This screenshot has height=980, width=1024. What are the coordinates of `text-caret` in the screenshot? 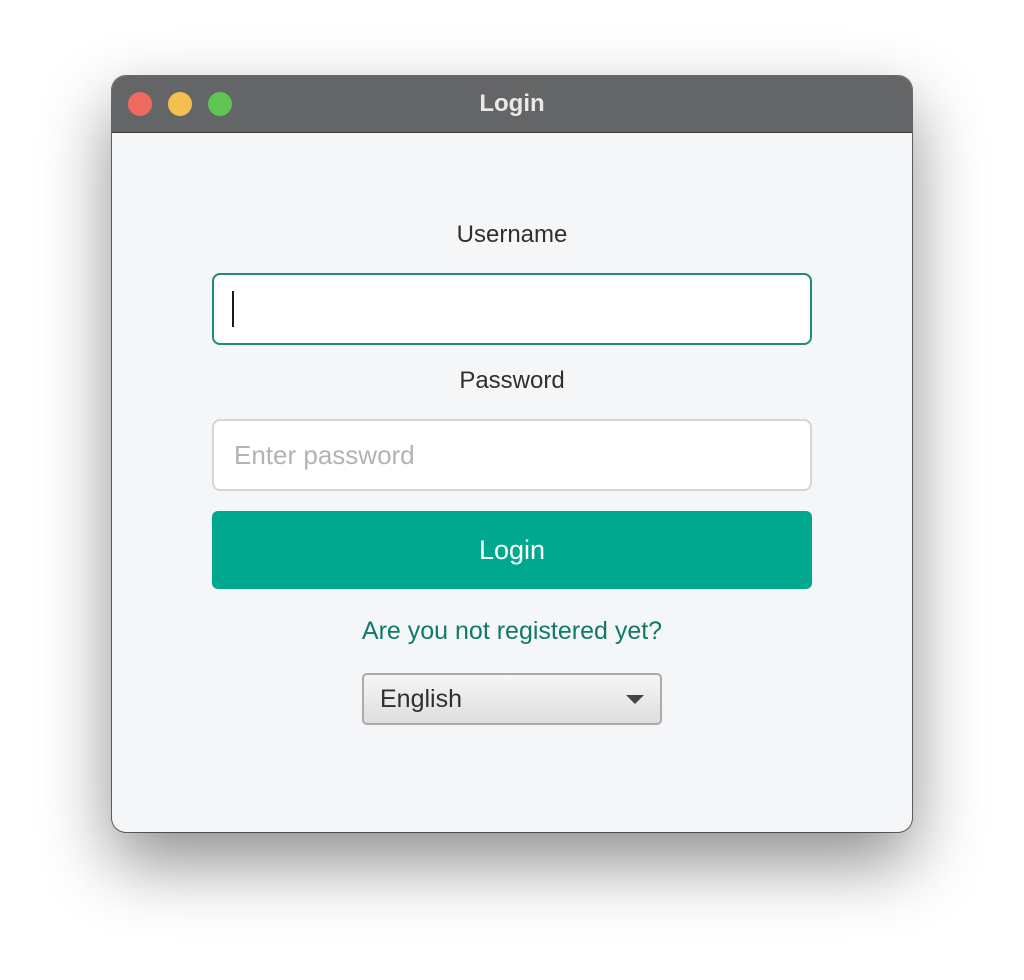 It's located at (233, 309).